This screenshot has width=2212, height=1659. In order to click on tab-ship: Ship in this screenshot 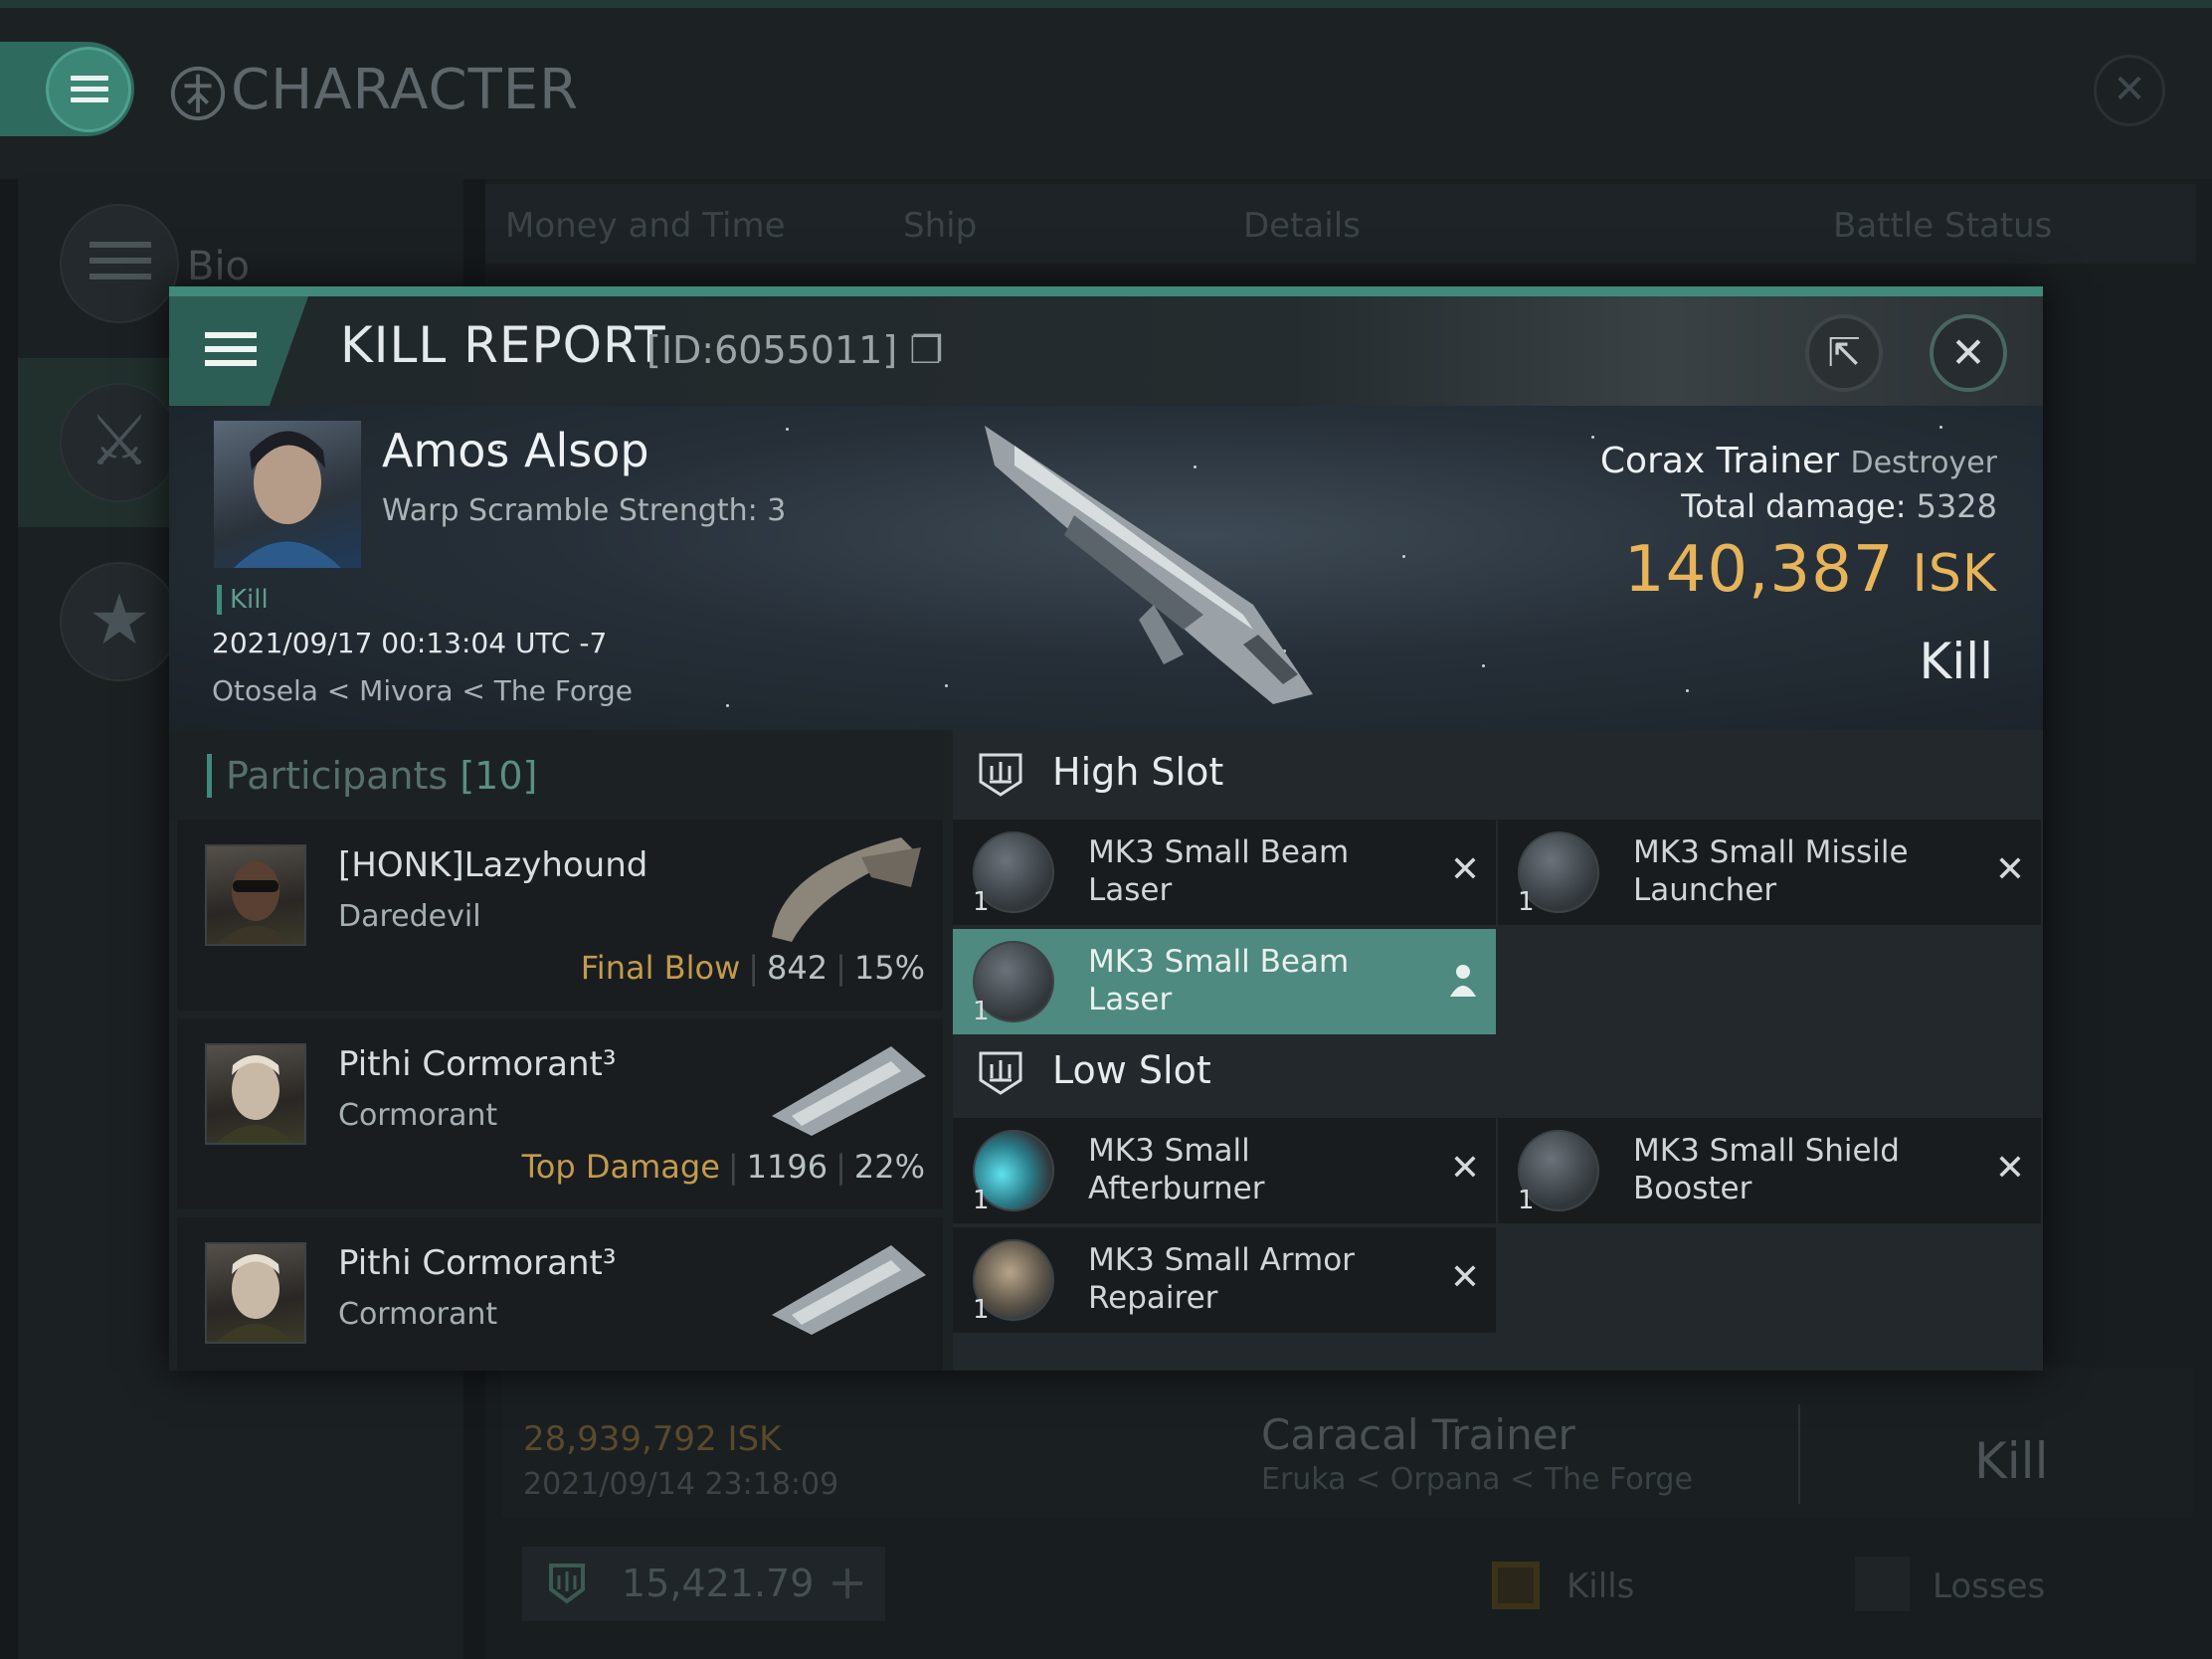, I will do `click(940, 226)`.